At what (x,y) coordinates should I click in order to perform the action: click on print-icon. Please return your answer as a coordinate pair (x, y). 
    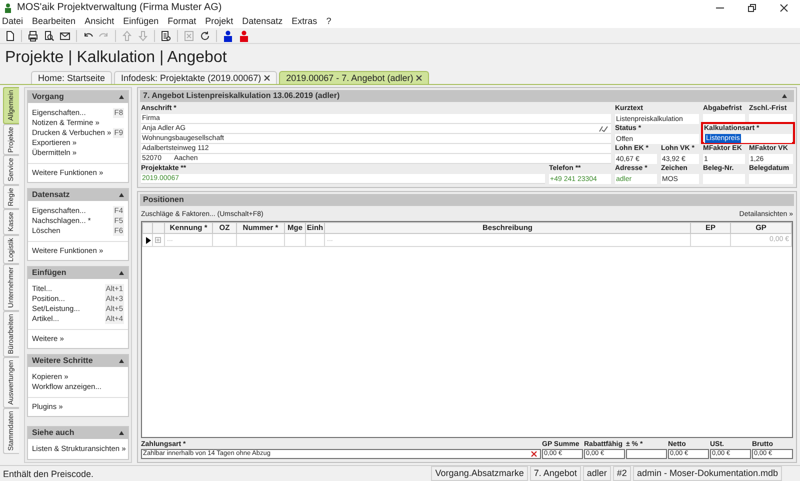
    Looking at the image, I should click on (33, 36).